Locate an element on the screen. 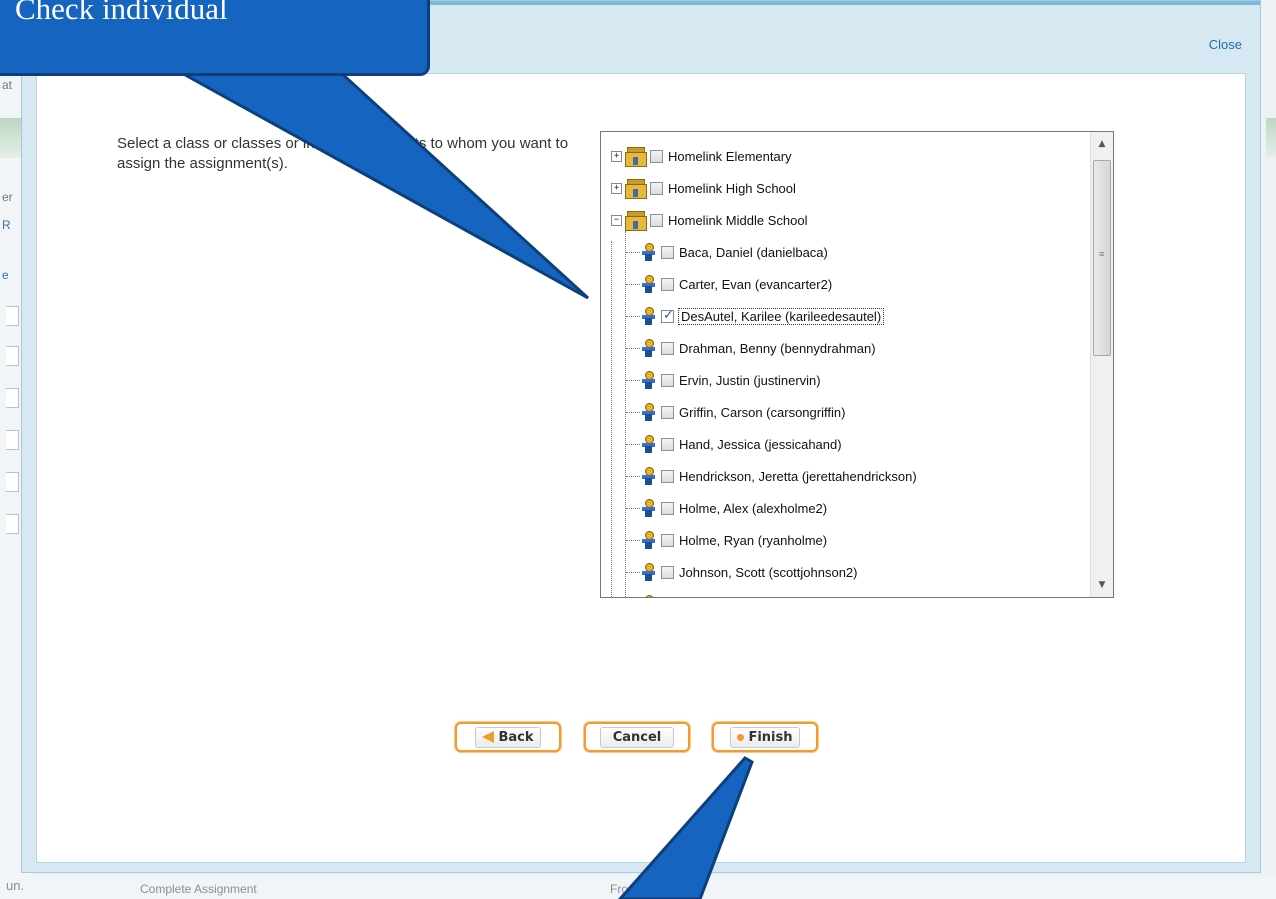  tree-school-row: + Homelink High School is located at coordinates (703, 188).